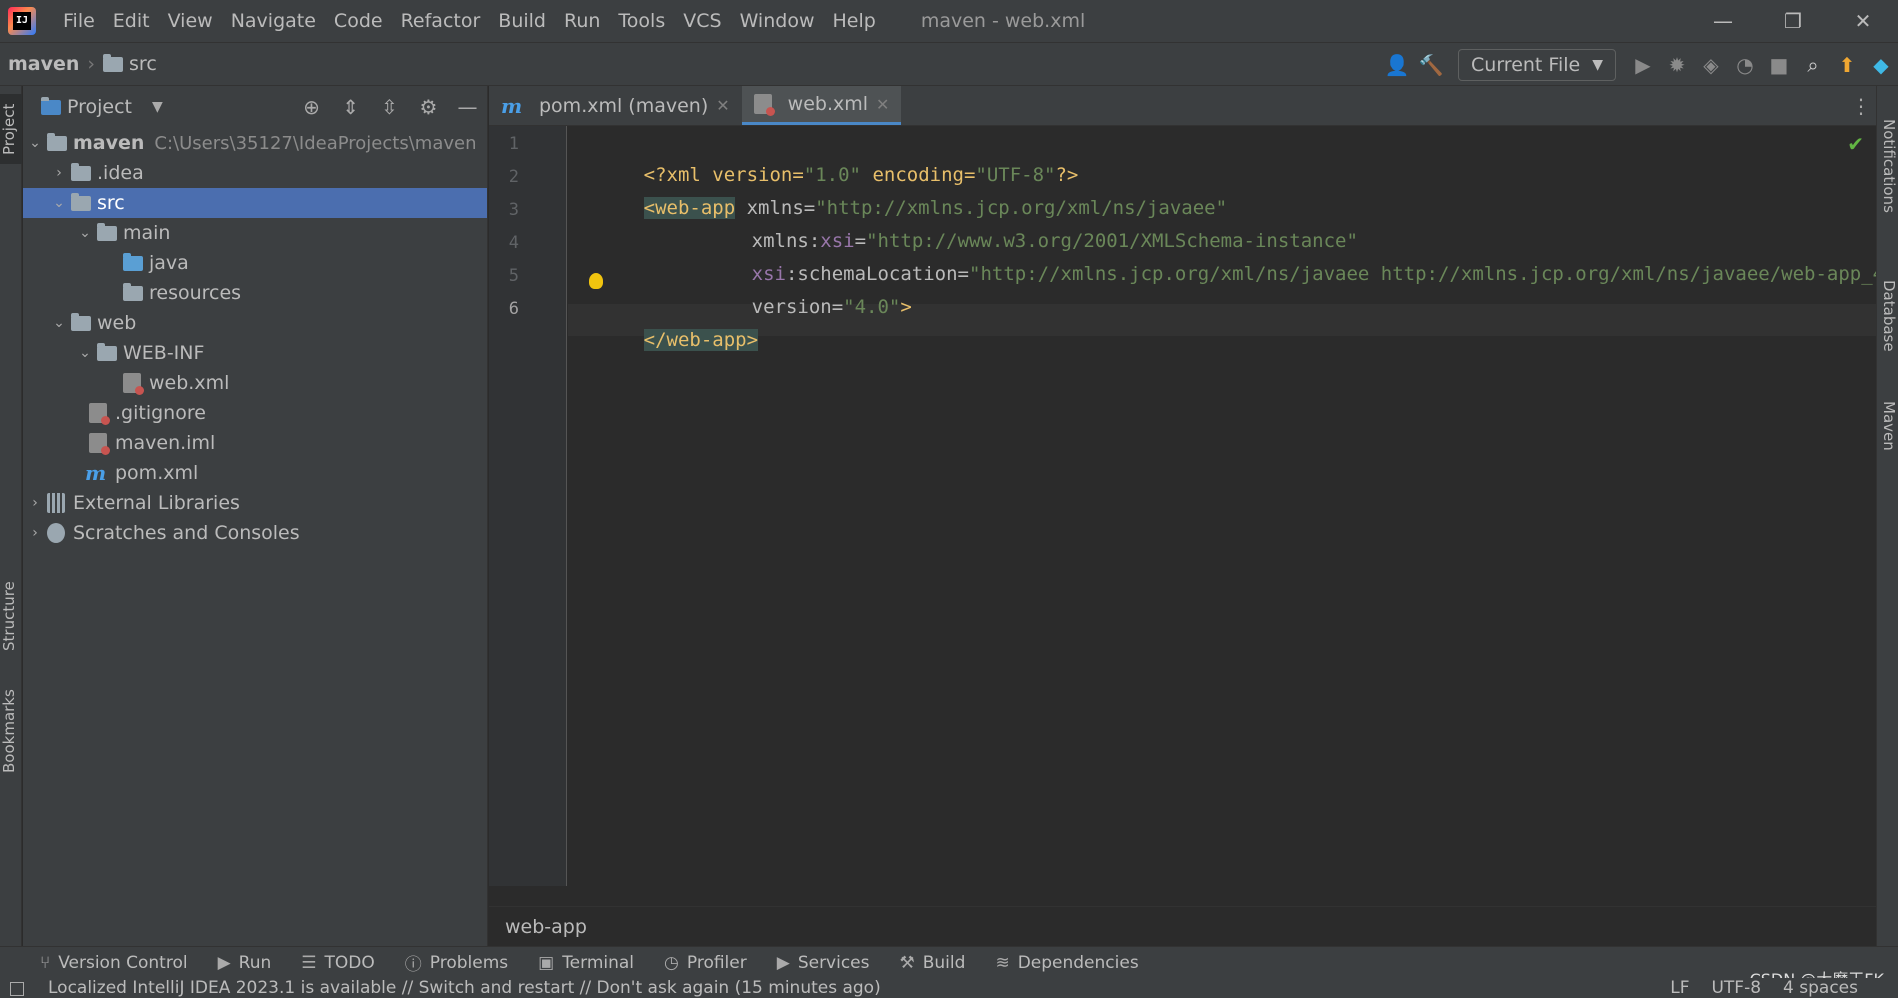 This screenshot has height=998, width=1898. I want to click on run-config-label: Current File, so click(1526, 65).